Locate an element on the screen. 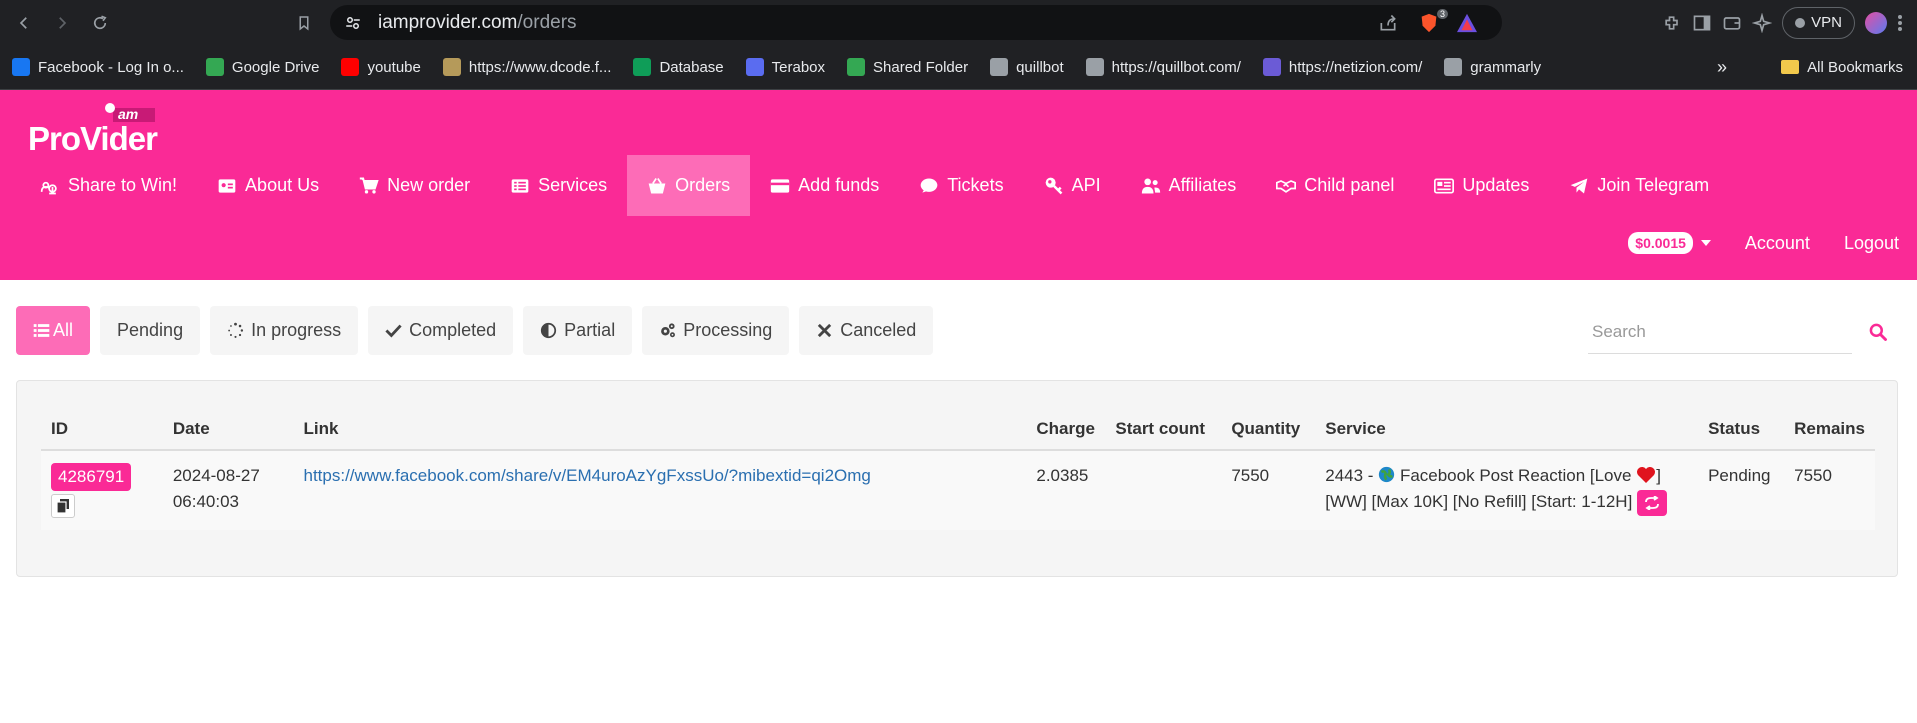  bookmark-label: quillbot is located at coordinates (1040, 67).